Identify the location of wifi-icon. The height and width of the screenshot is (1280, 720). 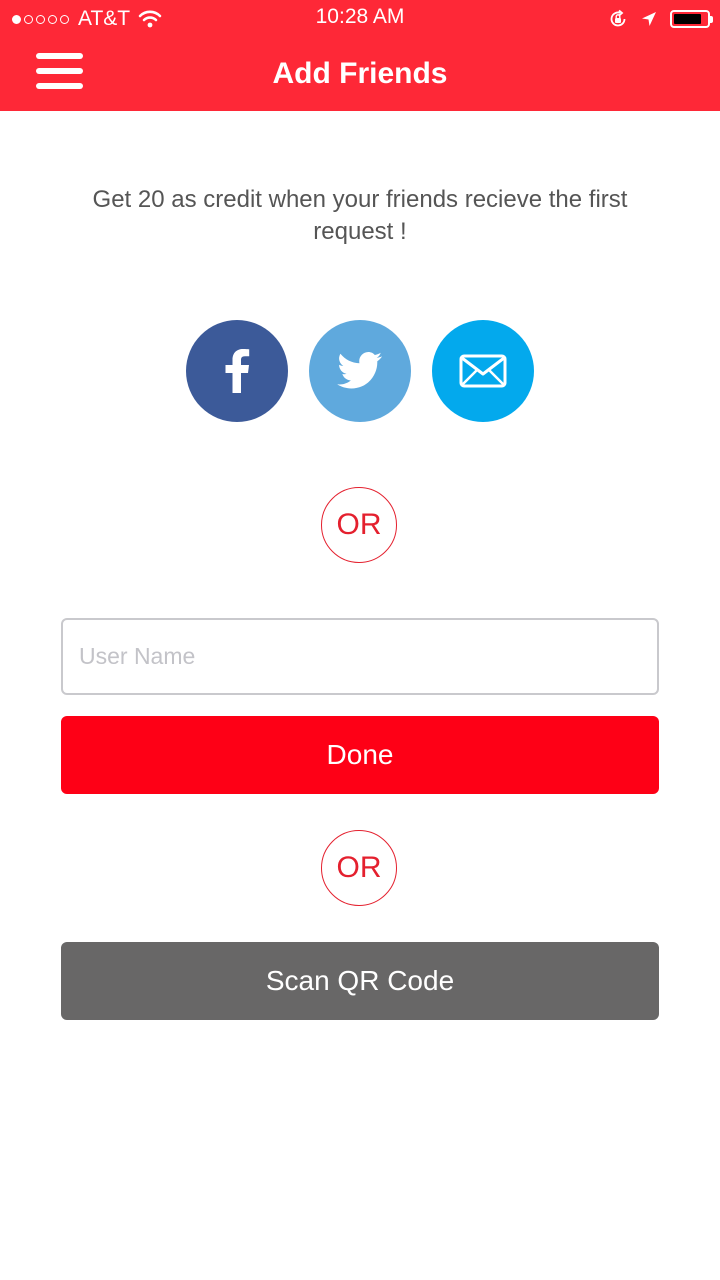
(150, 19).